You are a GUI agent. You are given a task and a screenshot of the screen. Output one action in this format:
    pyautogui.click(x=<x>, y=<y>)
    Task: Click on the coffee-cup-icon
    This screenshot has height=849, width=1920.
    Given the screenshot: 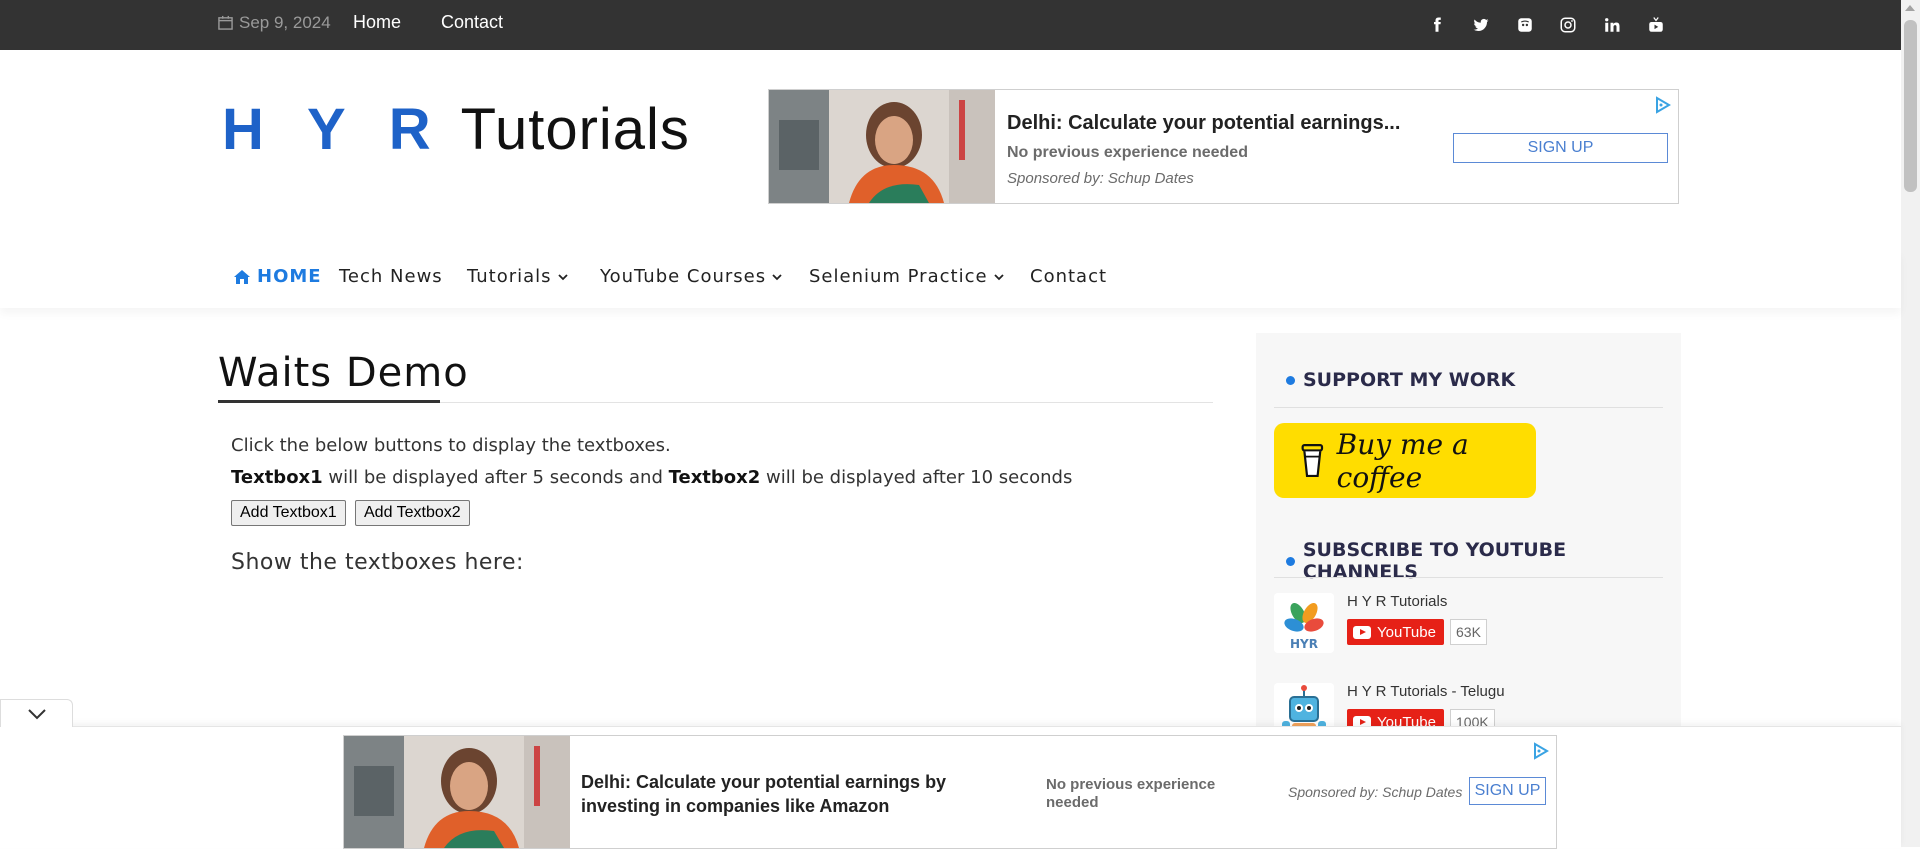 What is the action you would take?
    pyautogui.click(x=1312, y=460)
    